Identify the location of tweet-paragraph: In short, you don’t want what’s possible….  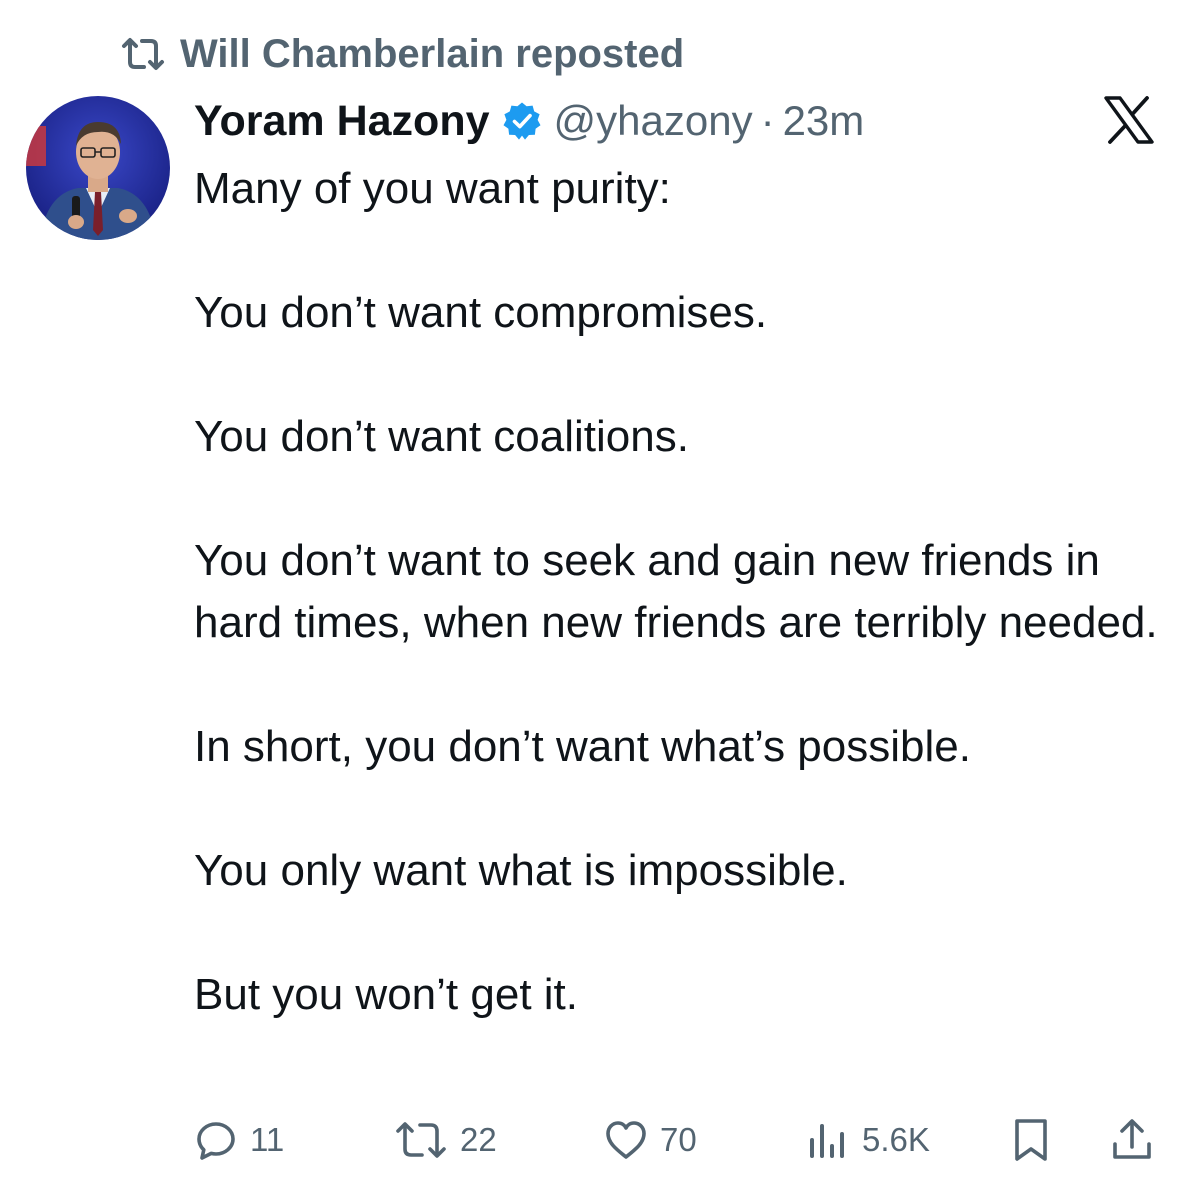
(582, 746).